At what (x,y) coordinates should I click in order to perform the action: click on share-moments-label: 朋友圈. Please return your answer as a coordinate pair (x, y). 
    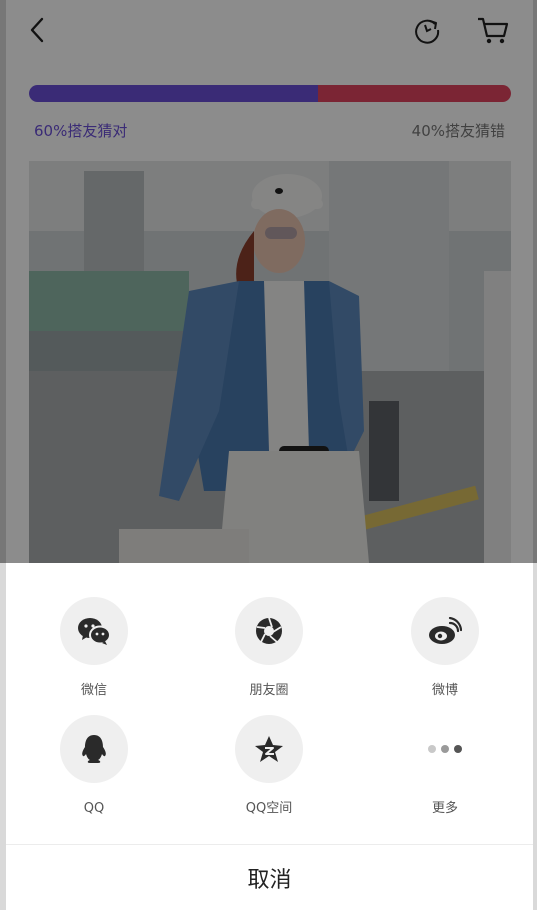
    Looking at the image, I should click on (269, 690).